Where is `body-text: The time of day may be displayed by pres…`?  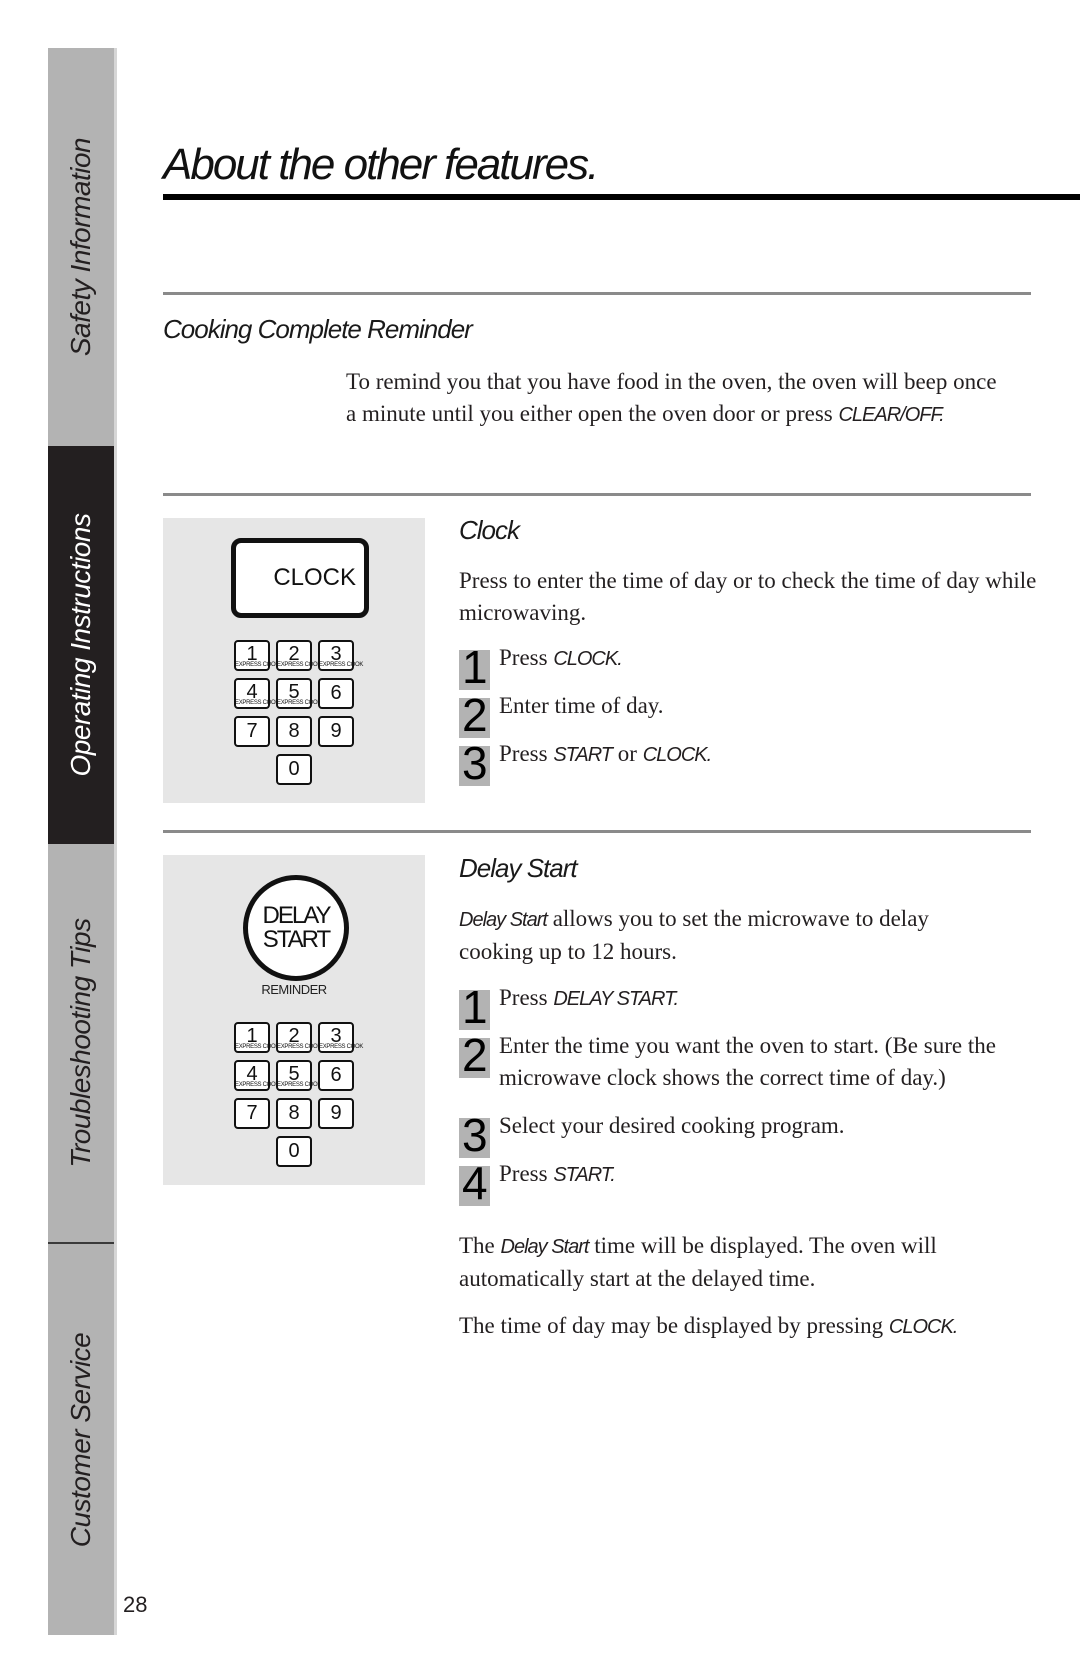
body-text: The time of day may be displayed by pres… is located at coordinates (674, 1325).